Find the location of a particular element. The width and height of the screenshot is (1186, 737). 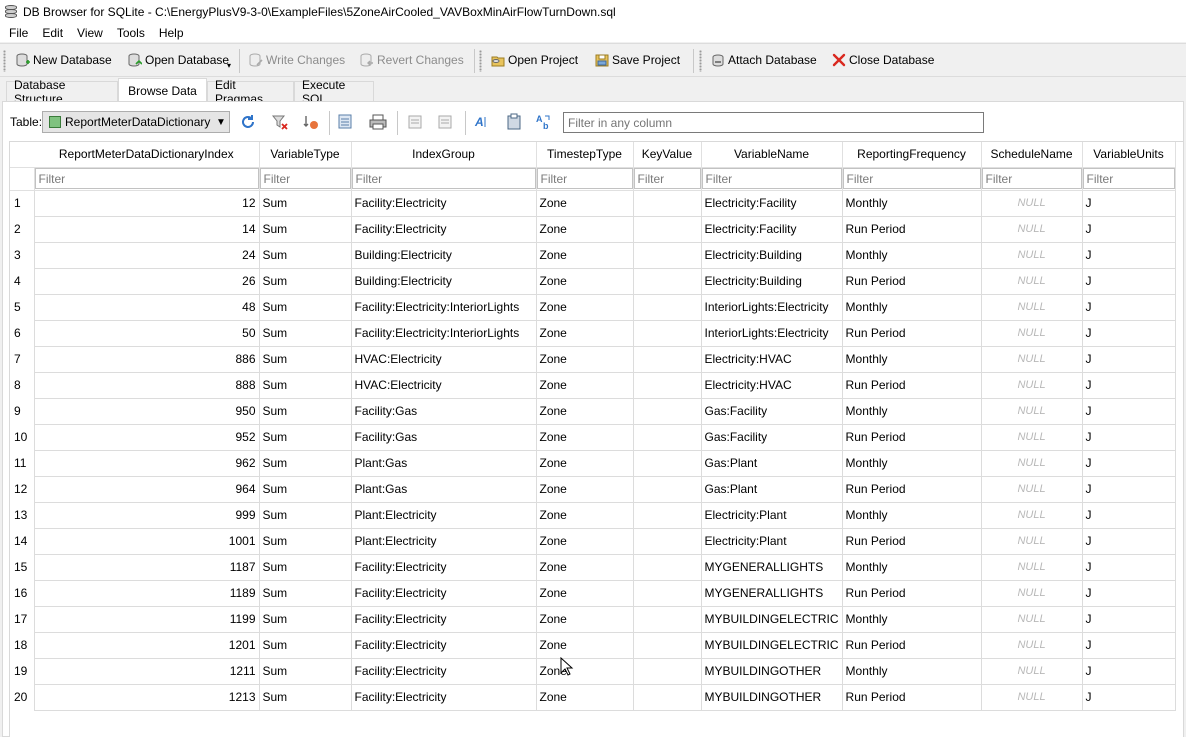

column-header: ReportingFrequency is located at coordinates (912, 155).